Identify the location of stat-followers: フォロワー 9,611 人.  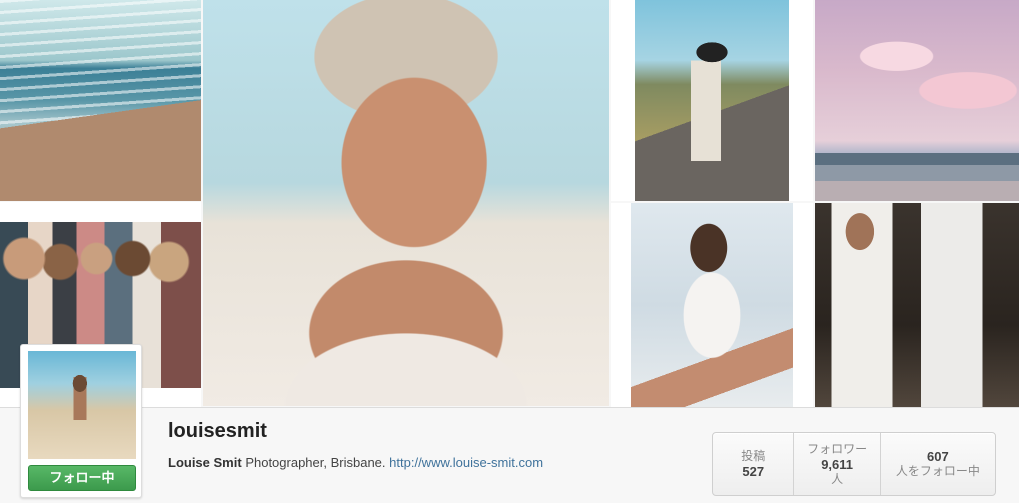
(837, 464).